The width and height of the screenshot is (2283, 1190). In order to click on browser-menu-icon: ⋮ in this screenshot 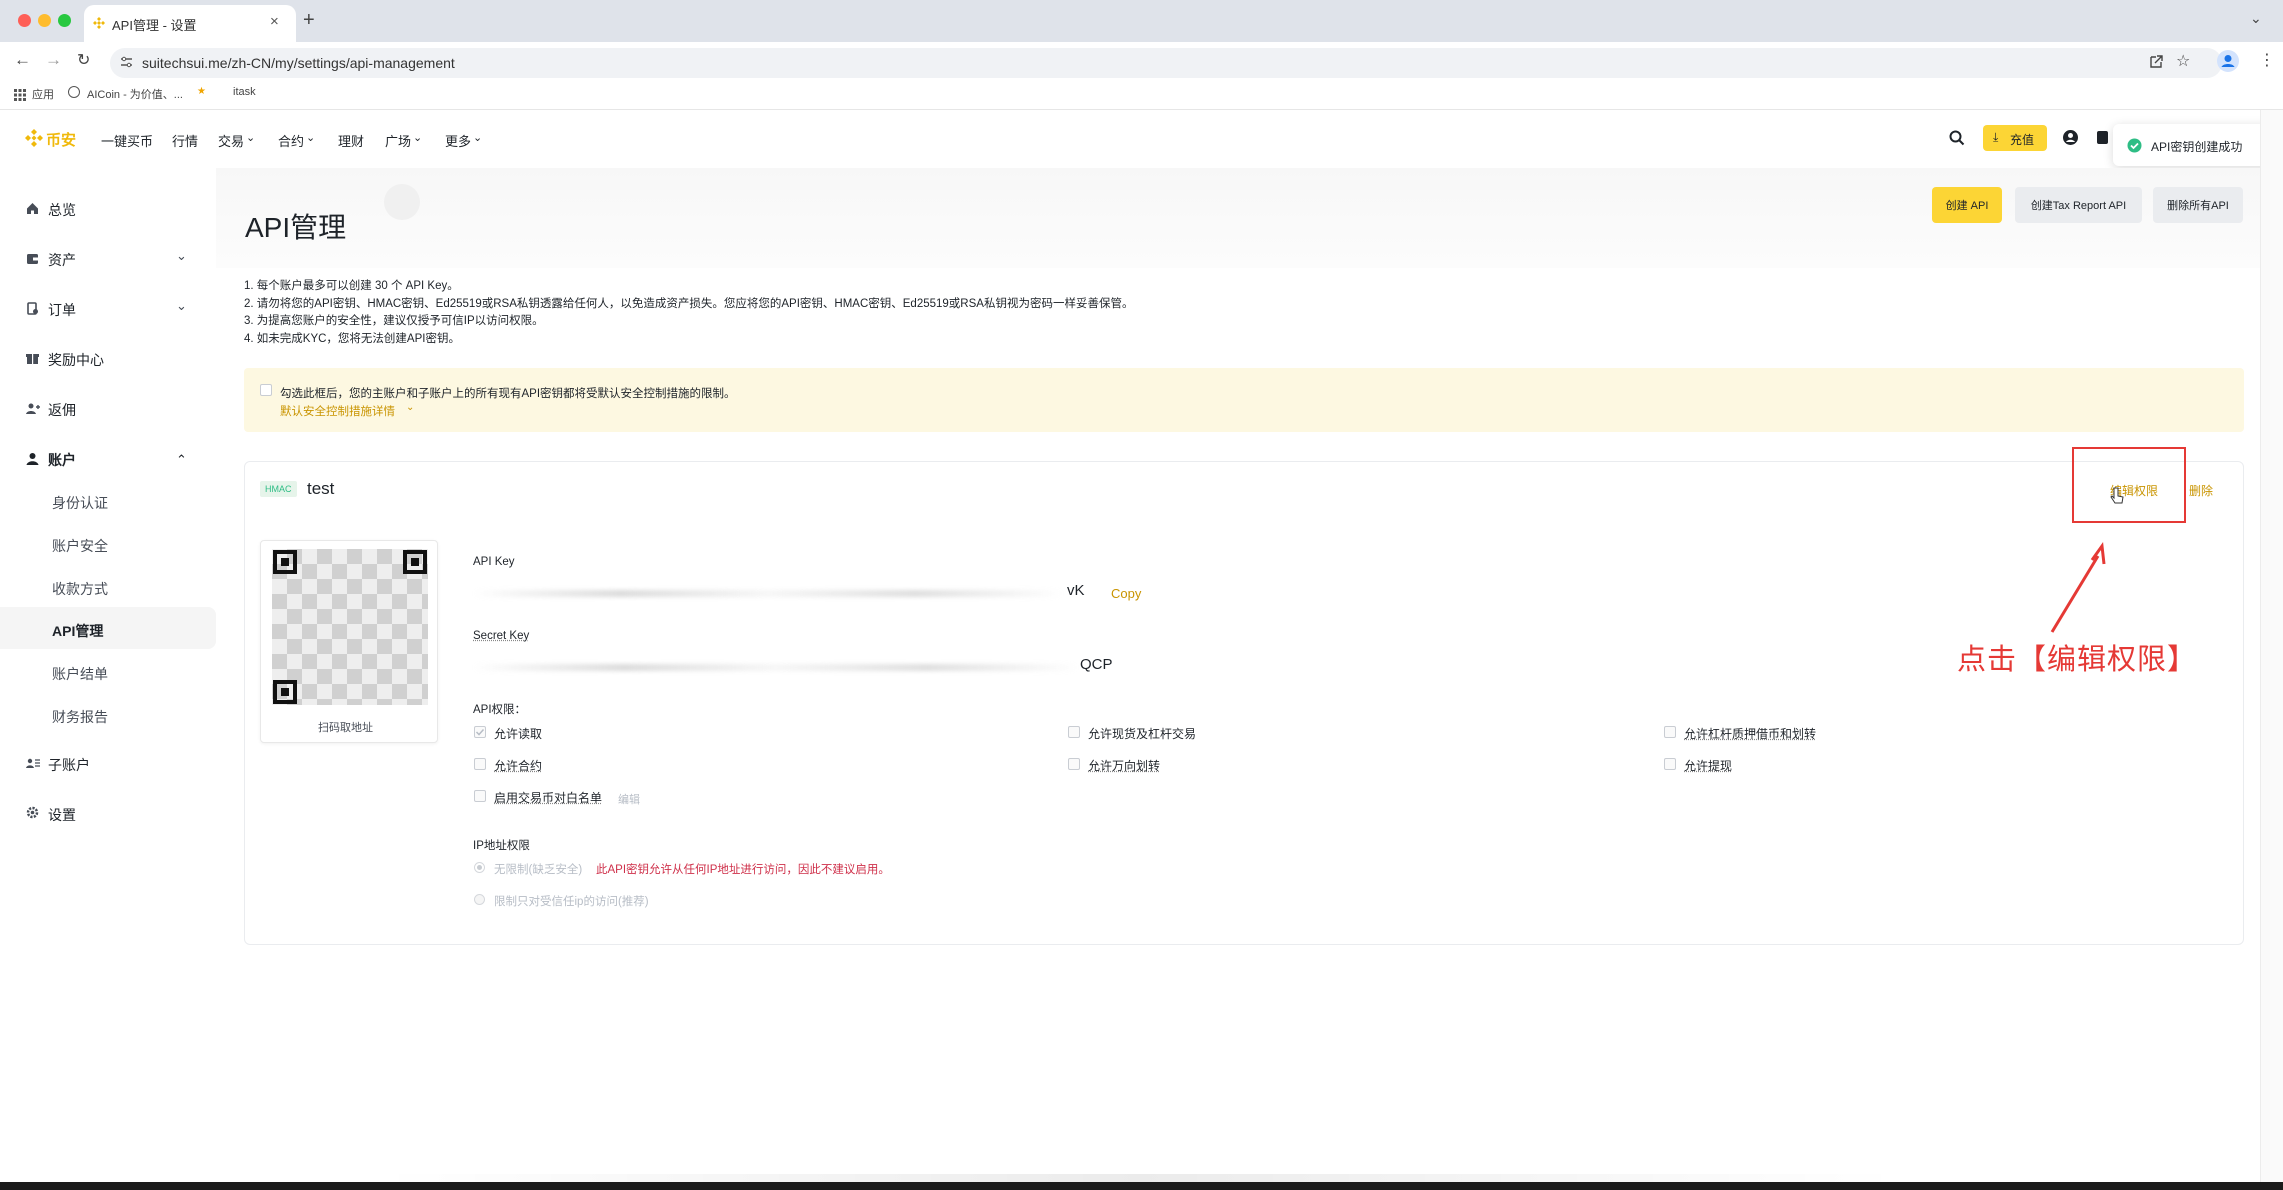, I will do `click(2267, 60)`.